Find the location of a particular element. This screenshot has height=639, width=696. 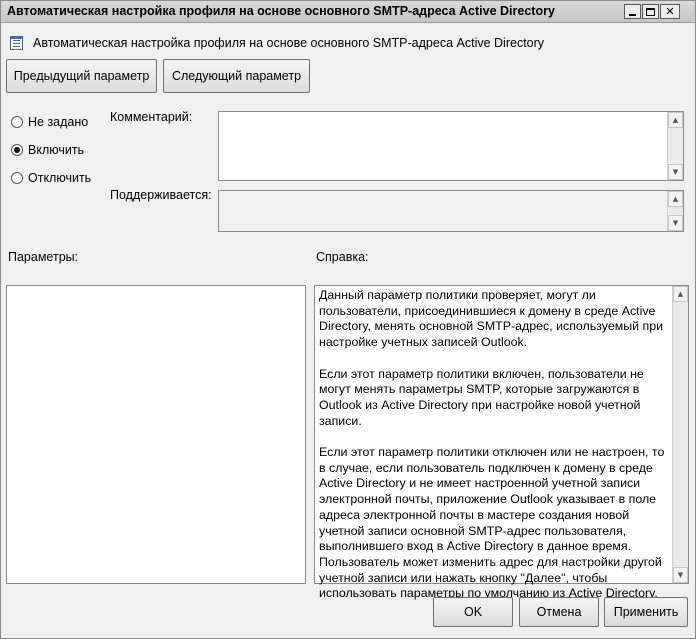

radio-not-configured: Не задано is located at coordinates (49, 122).